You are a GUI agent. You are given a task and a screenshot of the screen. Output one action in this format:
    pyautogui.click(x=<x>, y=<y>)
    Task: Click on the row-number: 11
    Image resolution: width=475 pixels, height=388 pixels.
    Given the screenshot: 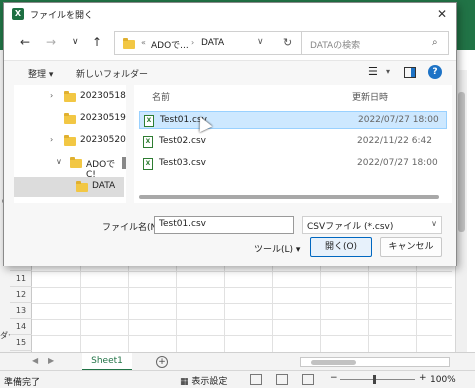 What is the action you would take?
    pyautogui.click(x=21, y=279)
    